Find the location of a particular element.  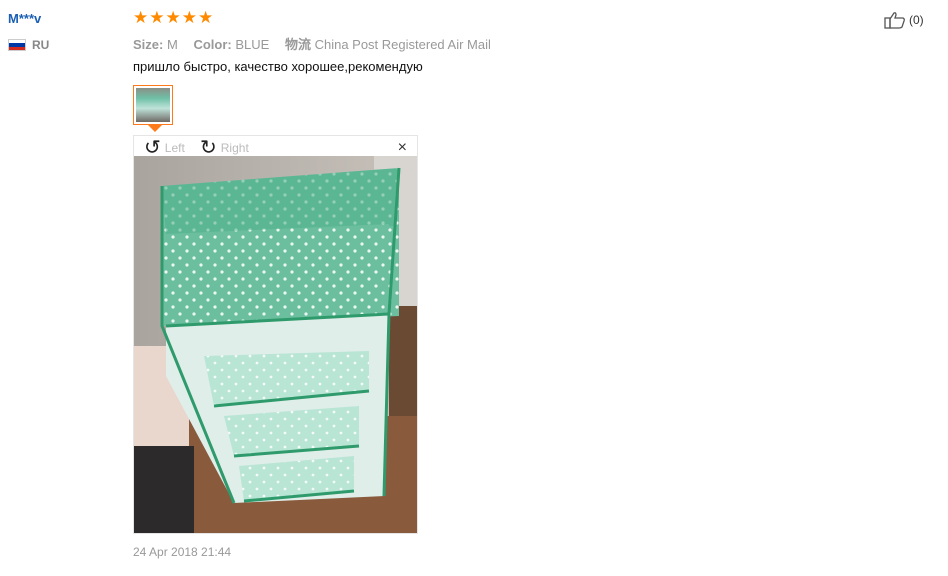

size-value: M is located at coordinates (172, 44).